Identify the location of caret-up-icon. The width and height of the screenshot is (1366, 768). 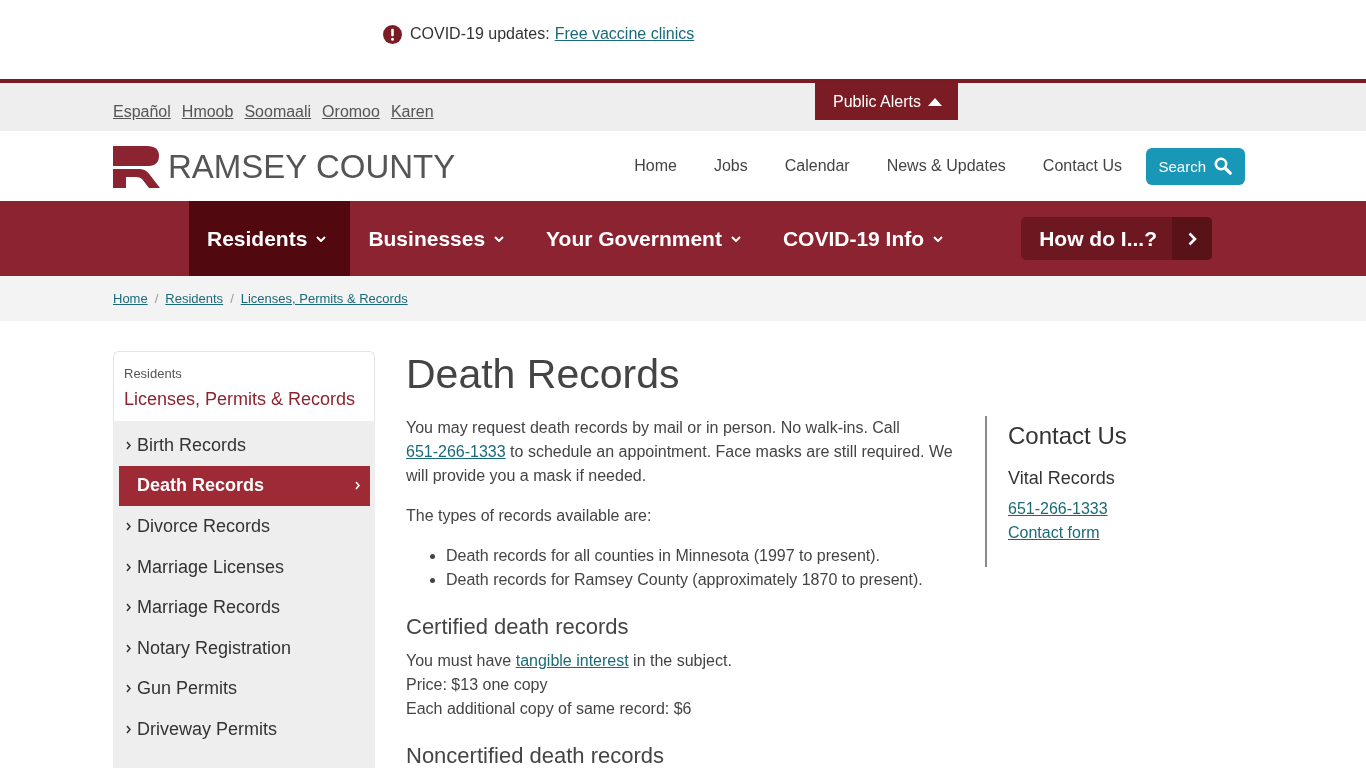
(935, 101).